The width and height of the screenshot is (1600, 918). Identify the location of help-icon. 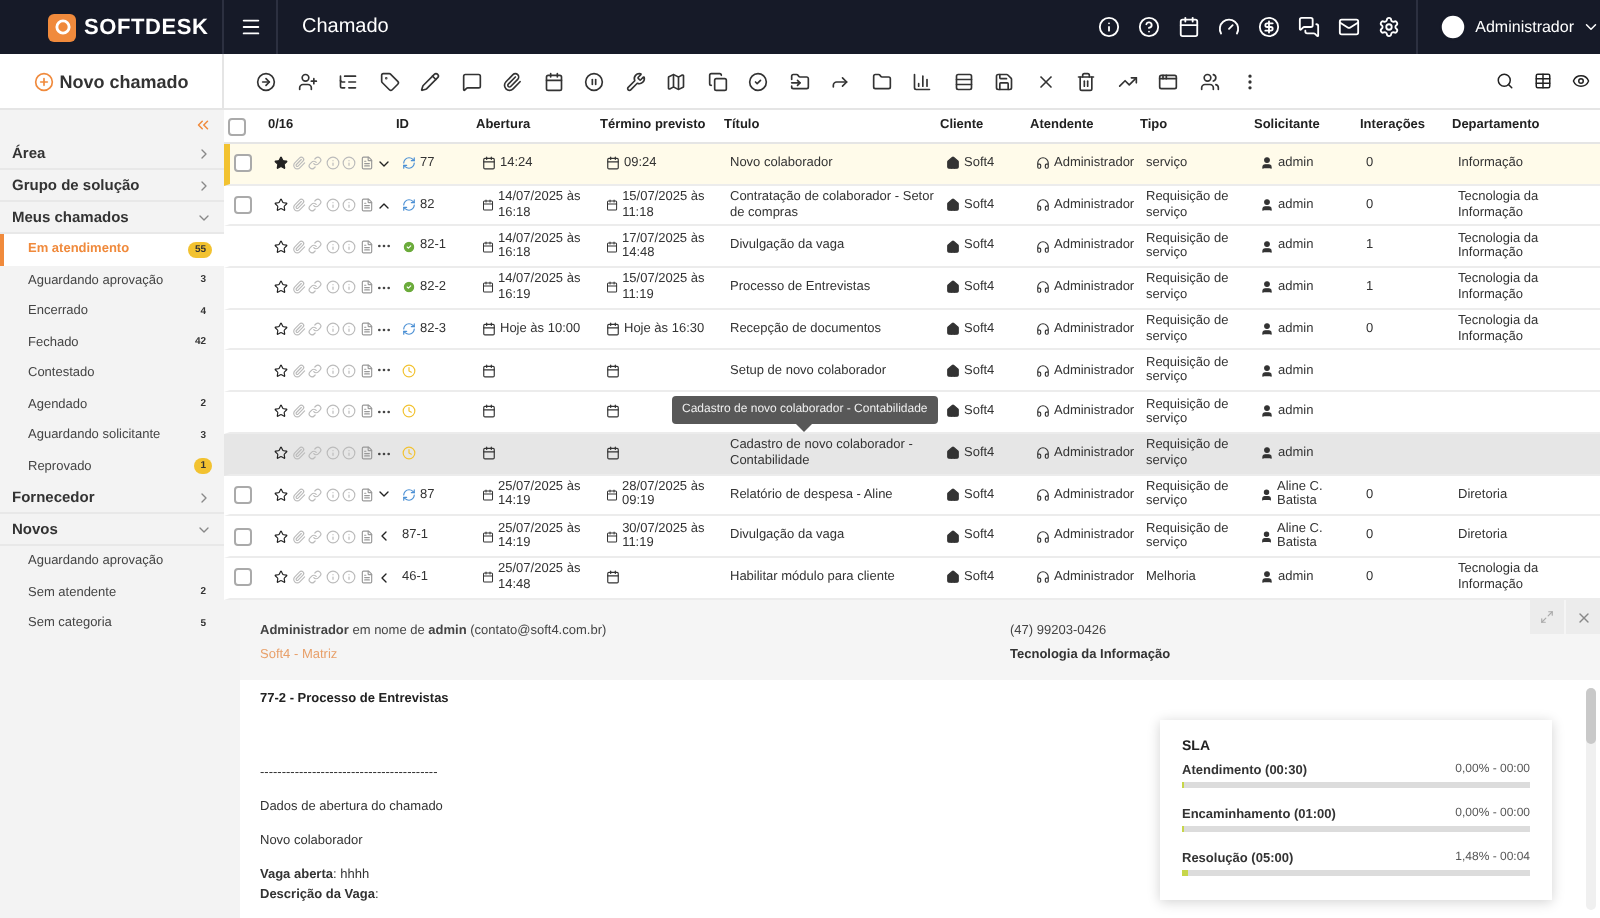
(1148, 27).